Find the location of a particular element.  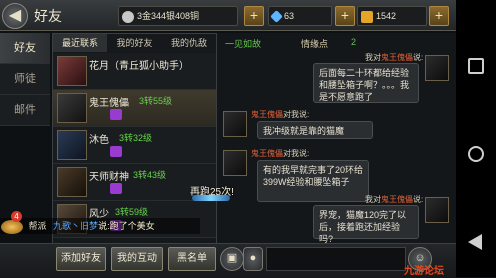

gold-amount: 1542 is located at coordinates (386, 16).